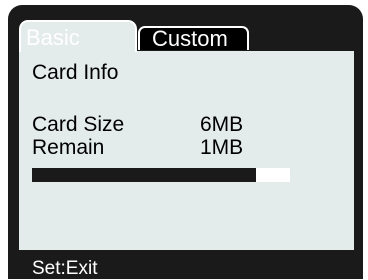  I want to click on footer-hint: Set:Exit, so click(65, 268).